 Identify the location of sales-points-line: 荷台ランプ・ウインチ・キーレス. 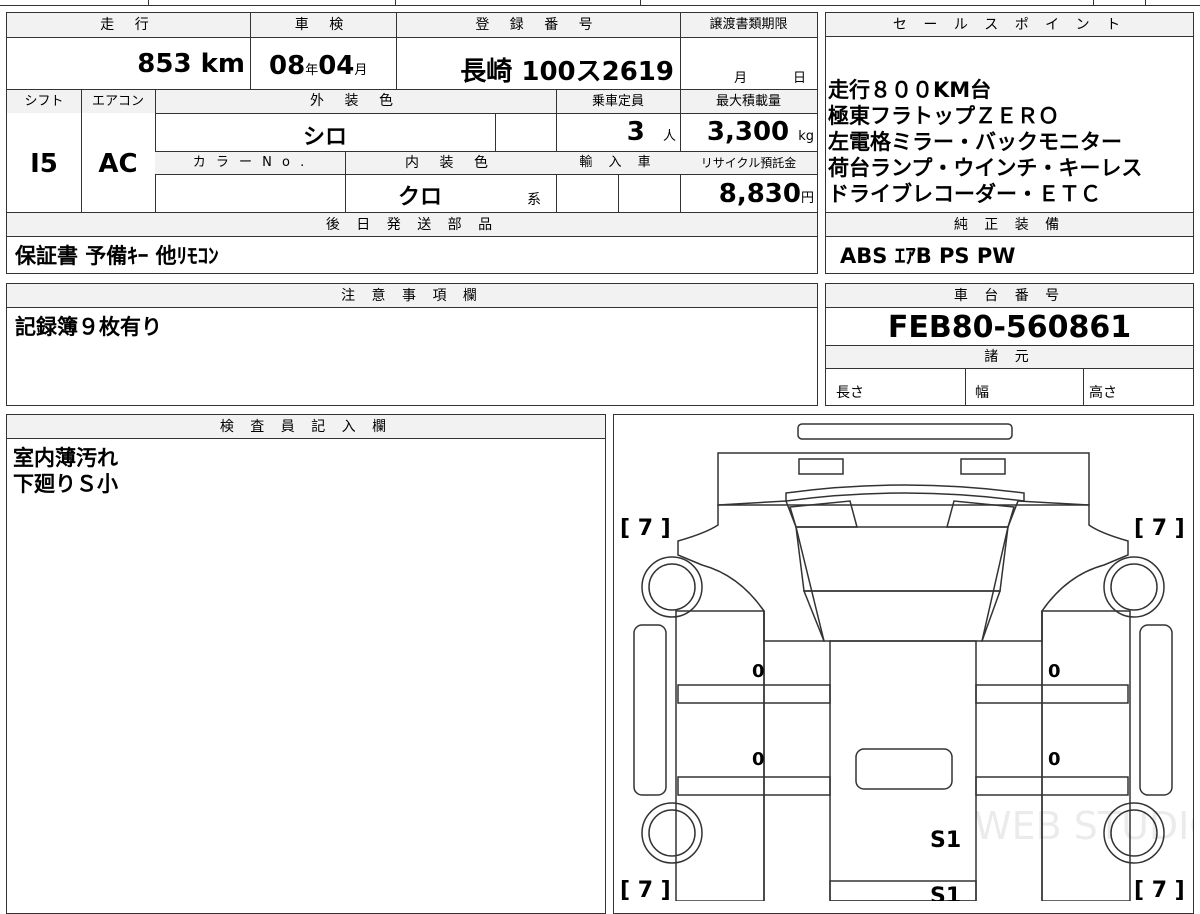
(985, 168).